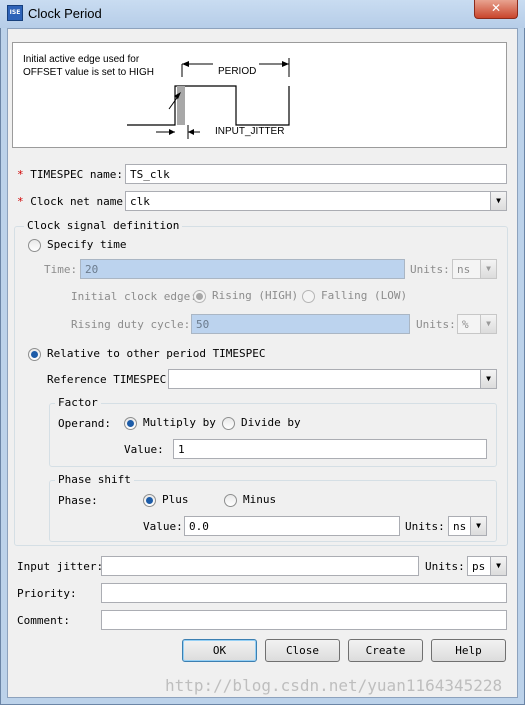 Image resolution: width=525 pixels, height=705 pixels. What do you see at coordinates (271, 422) in the screenshot?
I see `divide-by-label: Divide by` at bounding box center [271, 422].